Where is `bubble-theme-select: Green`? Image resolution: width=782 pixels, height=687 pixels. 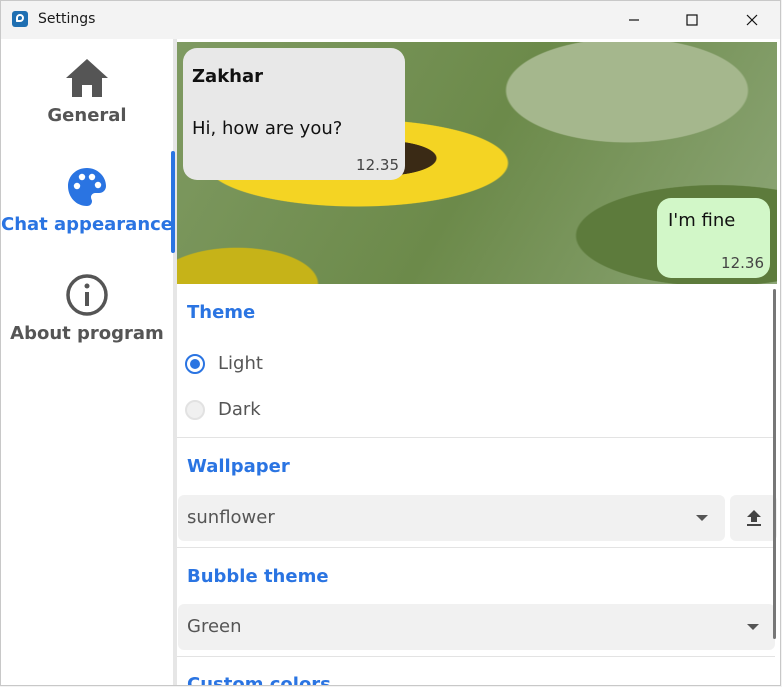 bubble-theme-select: Green is located at coordinates (476, 627).